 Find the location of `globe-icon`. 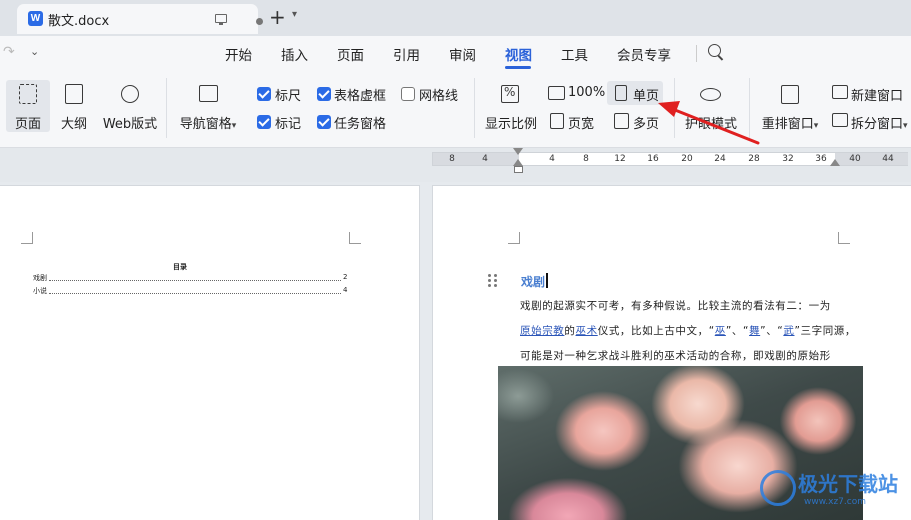

globe-icon is located at coordinates (130, 94).